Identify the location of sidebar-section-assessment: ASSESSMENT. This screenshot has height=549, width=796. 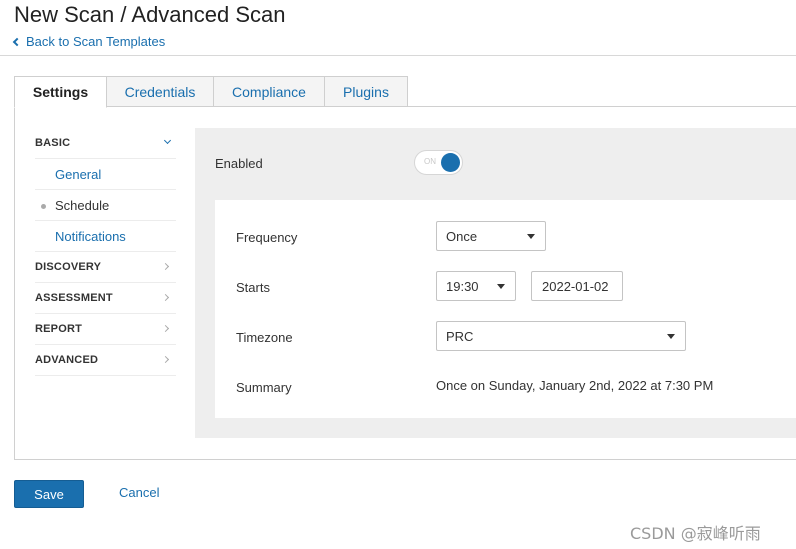
(105, 298).